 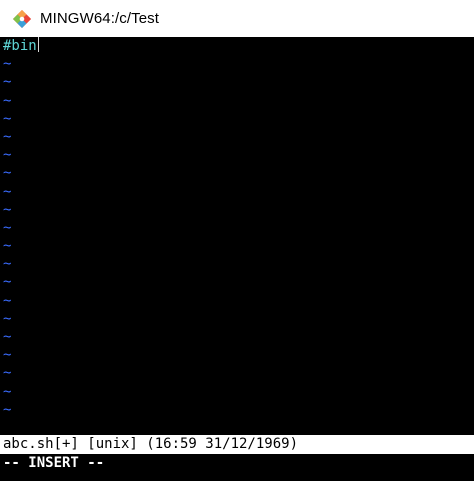 What do you see at coordinates (237, 463) in the screenshot?
I see `vim-mode-indicator: -- INSERT --` at bounding box center [237, 463].